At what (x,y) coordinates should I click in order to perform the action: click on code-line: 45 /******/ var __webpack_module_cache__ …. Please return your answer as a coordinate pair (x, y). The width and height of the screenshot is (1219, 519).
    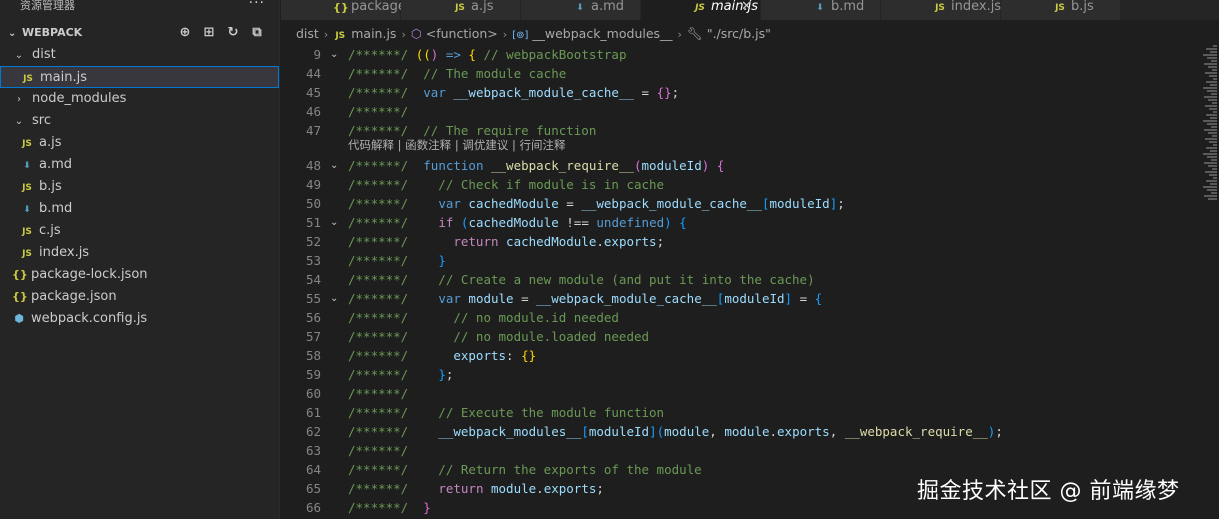
    Looking at the image, I should click on (731, 92).